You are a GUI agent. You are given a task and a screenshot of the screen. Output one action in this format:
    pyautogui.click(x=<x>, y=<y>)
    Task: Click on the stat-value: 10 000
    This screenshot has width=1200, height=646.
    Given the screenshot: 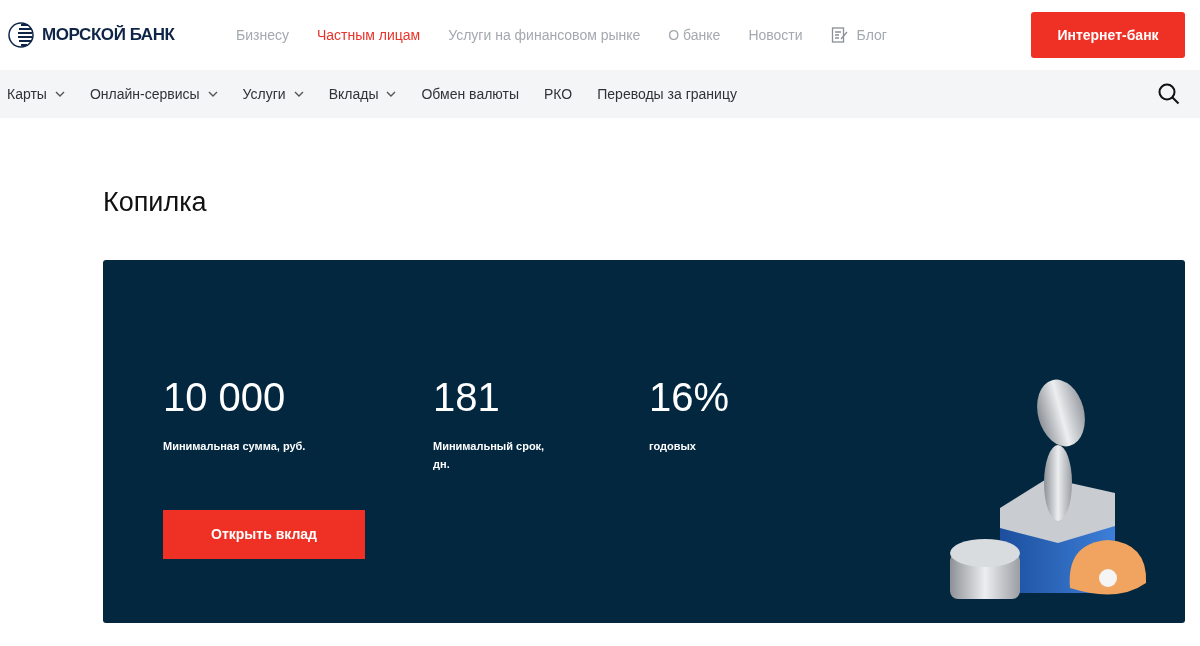 What is the action you would take?
    pyautogui.click(x=225, y=397)
    